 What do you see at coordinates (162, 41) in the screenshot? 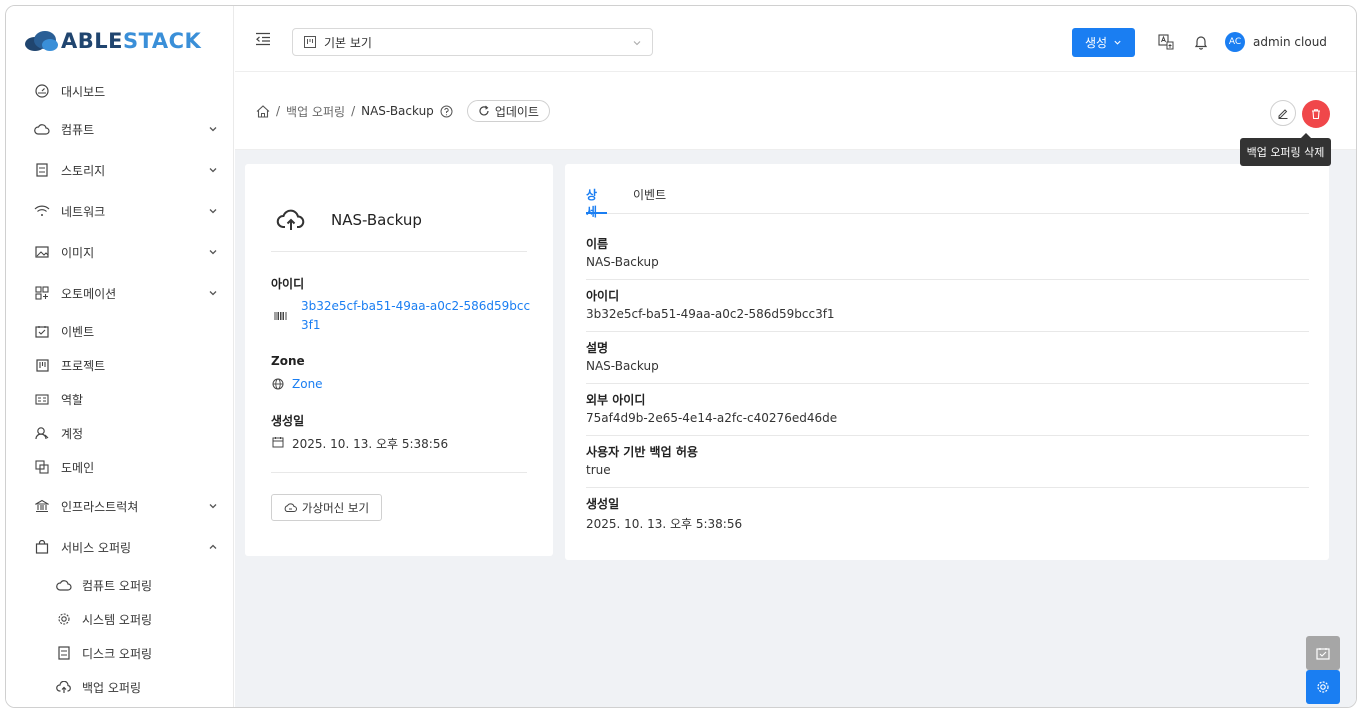
I see `logo-text-stack: STACK` at bounding box center [162, 41].